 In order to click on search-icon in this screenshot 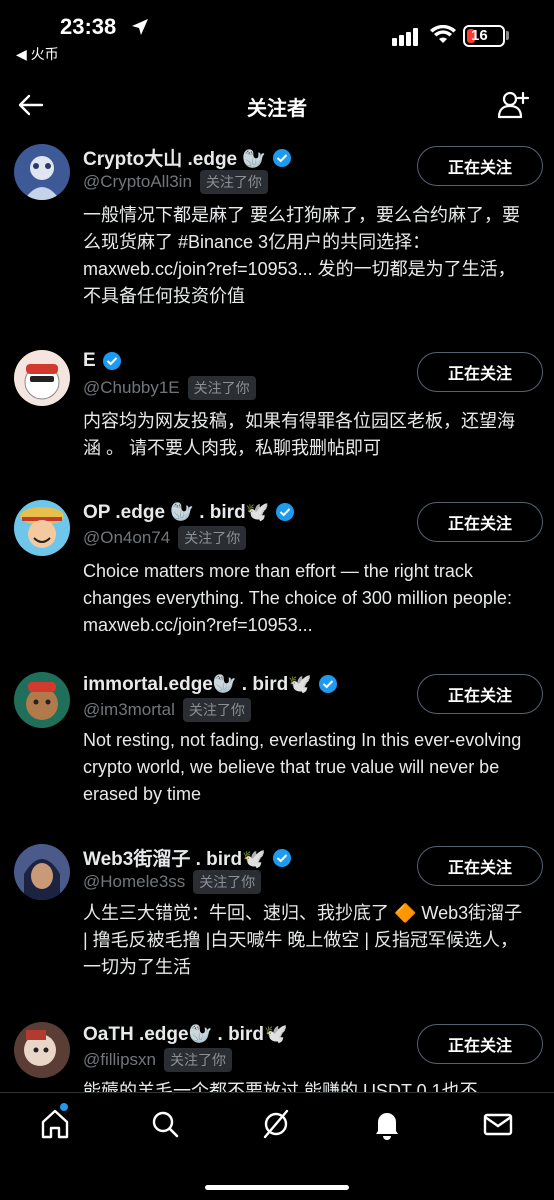, I will do `click(165, 1124)`.